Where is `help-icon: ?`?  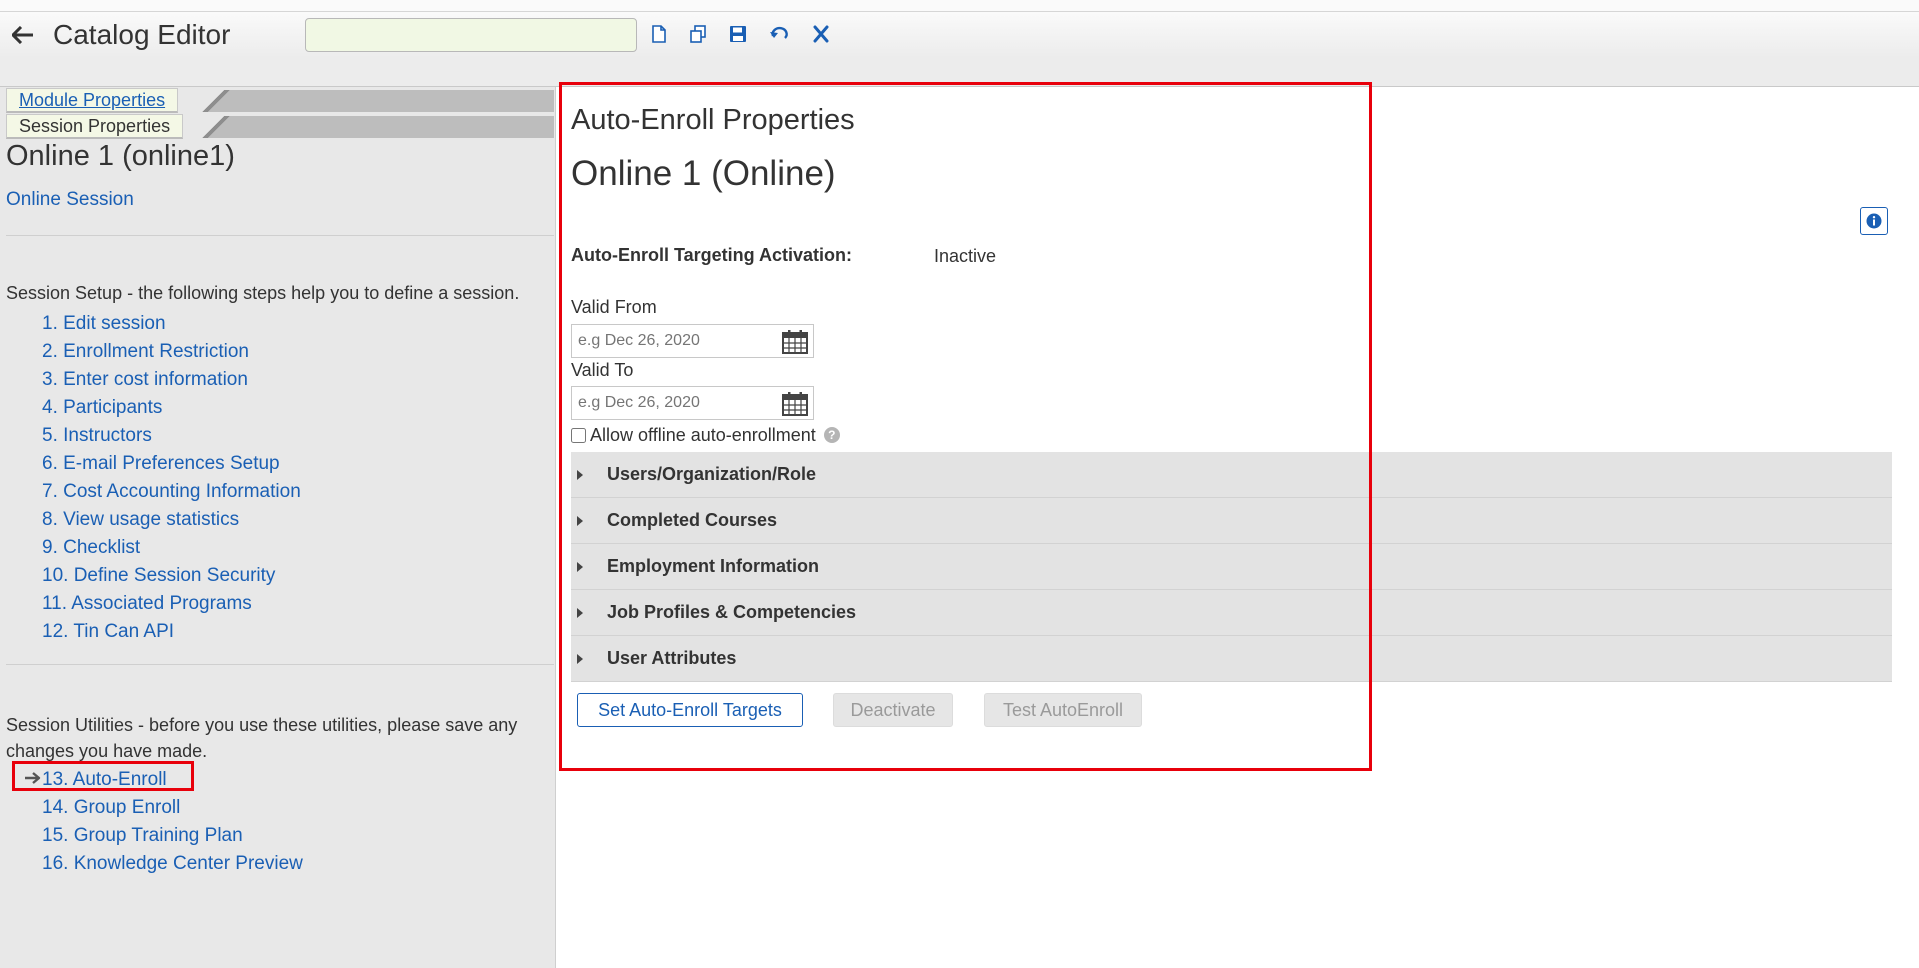 help-icon: ? is located at coordinates (831, 435).